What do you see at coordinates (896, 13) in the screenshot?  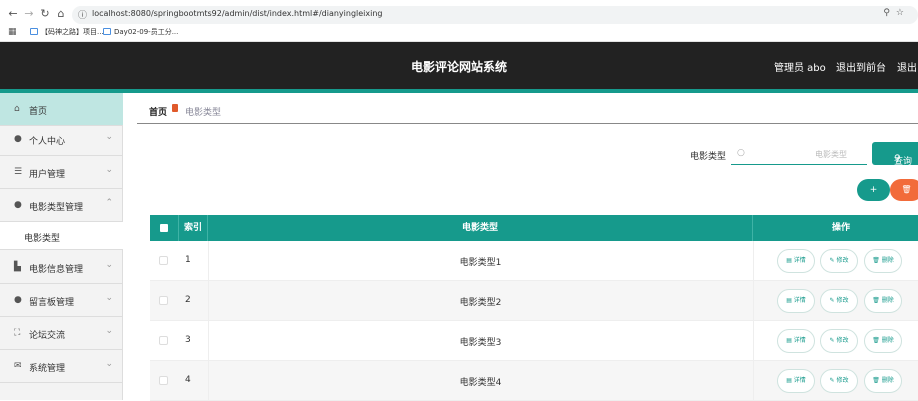 I see `browser-actions-icon: ⚲☆` at bounding box center [896, 13].